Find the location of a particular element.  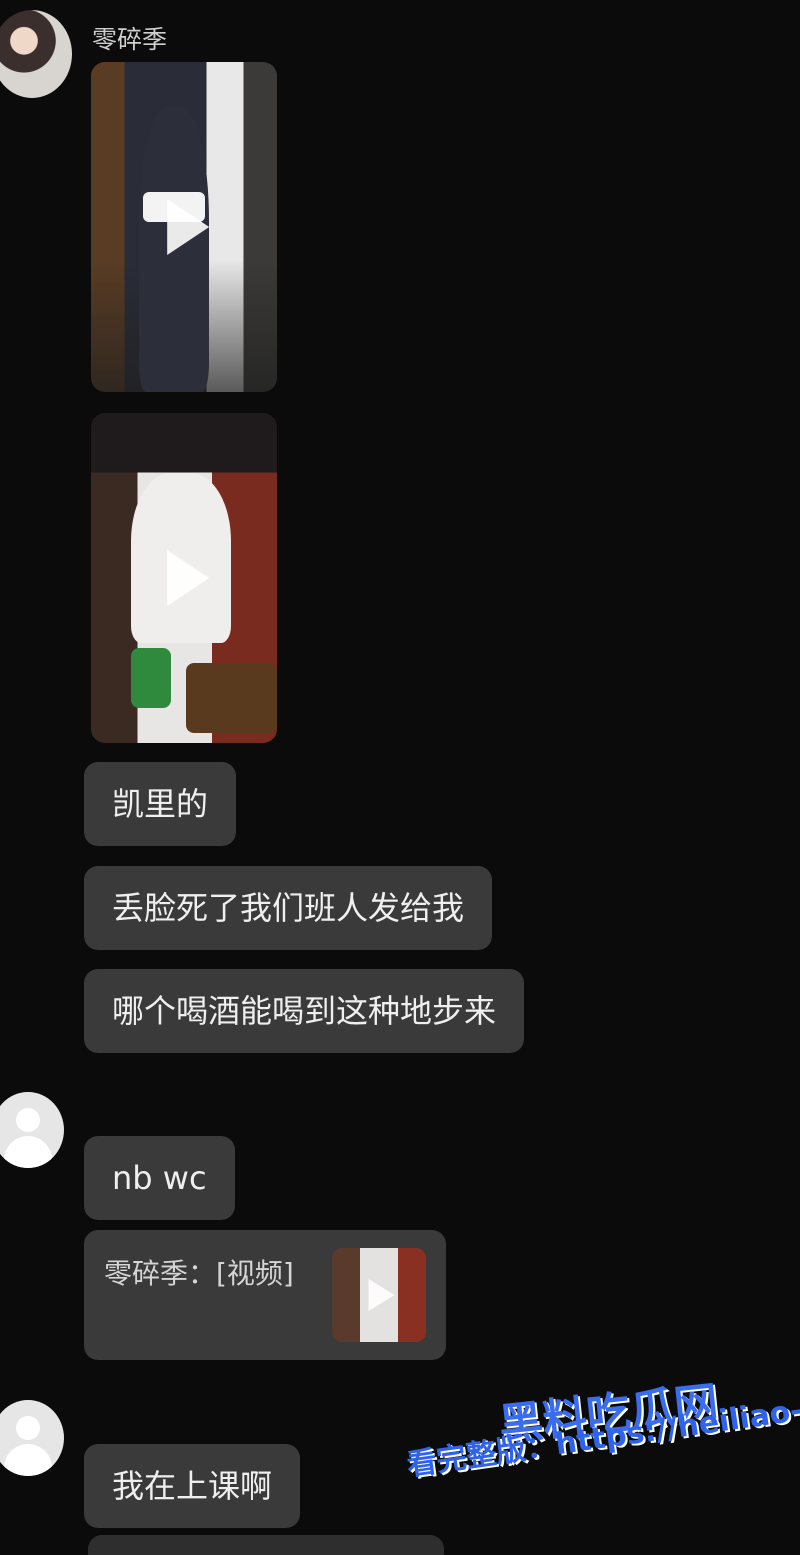

message-bubble: 我在上课啊 is located at coordinates (192, 1486).